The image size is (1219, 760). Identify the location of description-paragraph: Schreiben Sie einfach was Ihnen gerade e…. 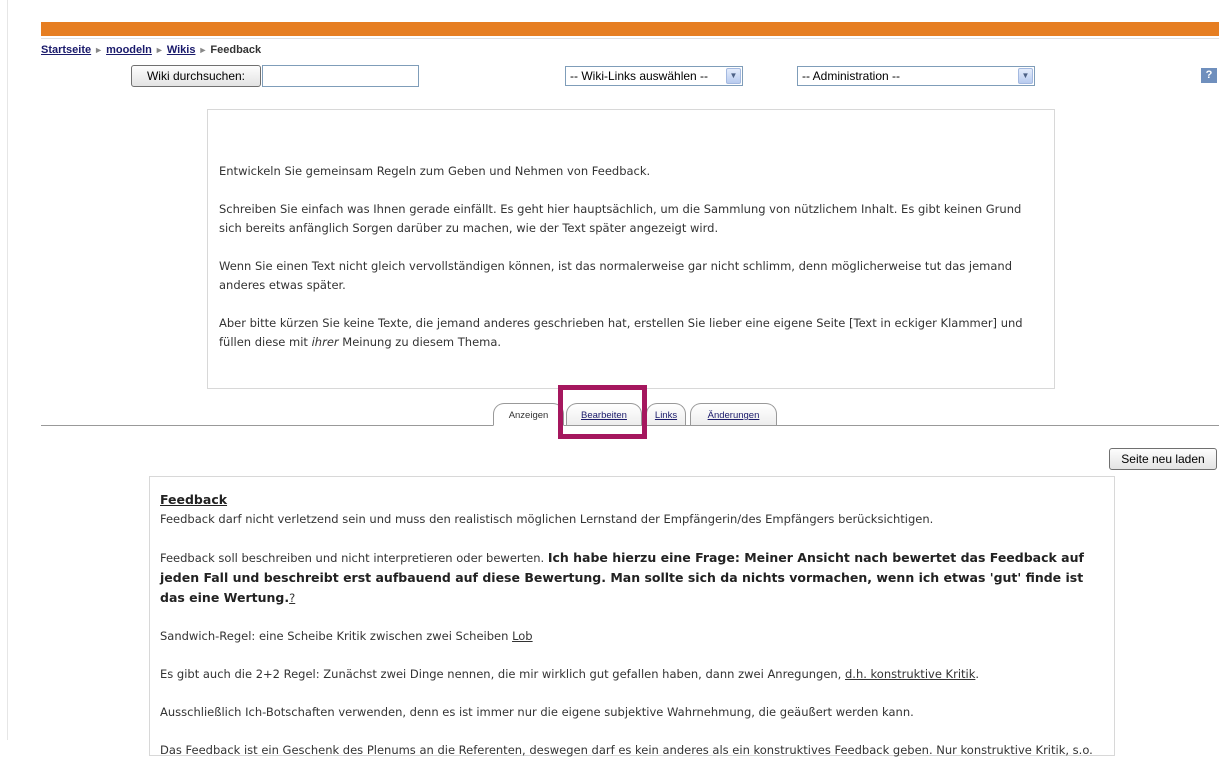
(620, 218).